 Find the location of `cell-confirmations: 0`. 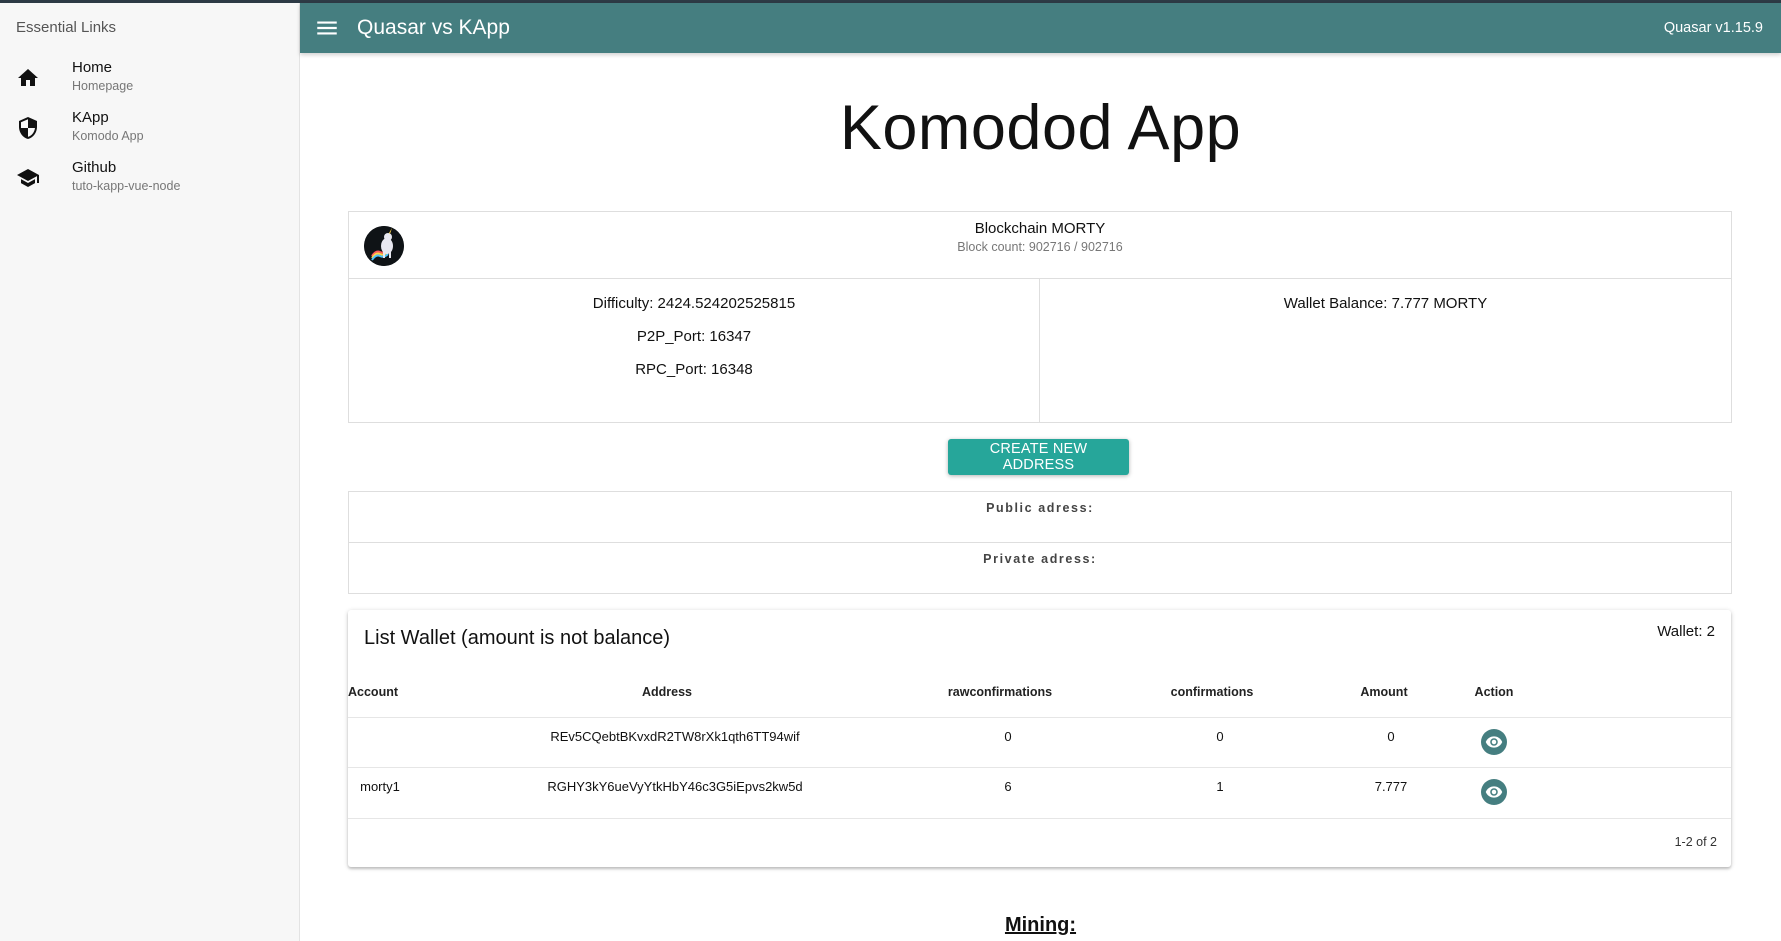

cell-confirmations: 0 is located at coordinates (1220, 736).